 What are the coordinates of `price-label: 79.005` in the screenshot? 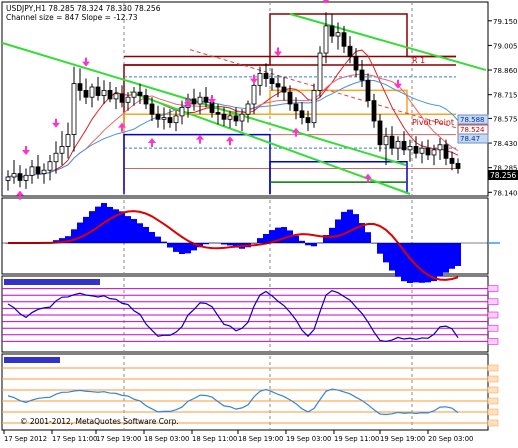 It's located at (505, 46).